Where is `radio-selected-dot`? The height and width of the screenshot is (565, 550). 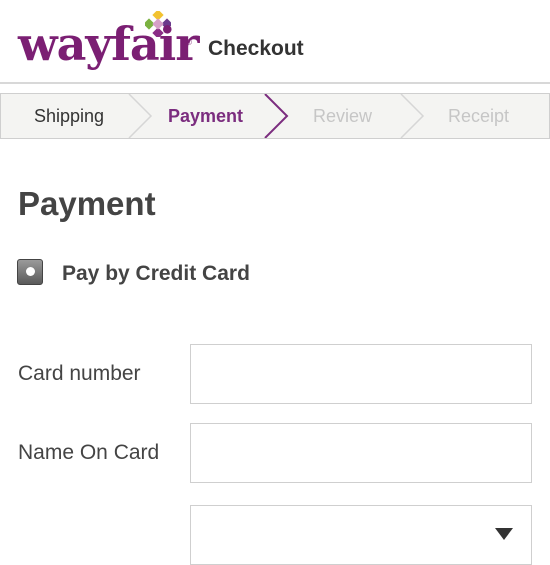
radio-selected-dot is located at coordinates (30, 271).